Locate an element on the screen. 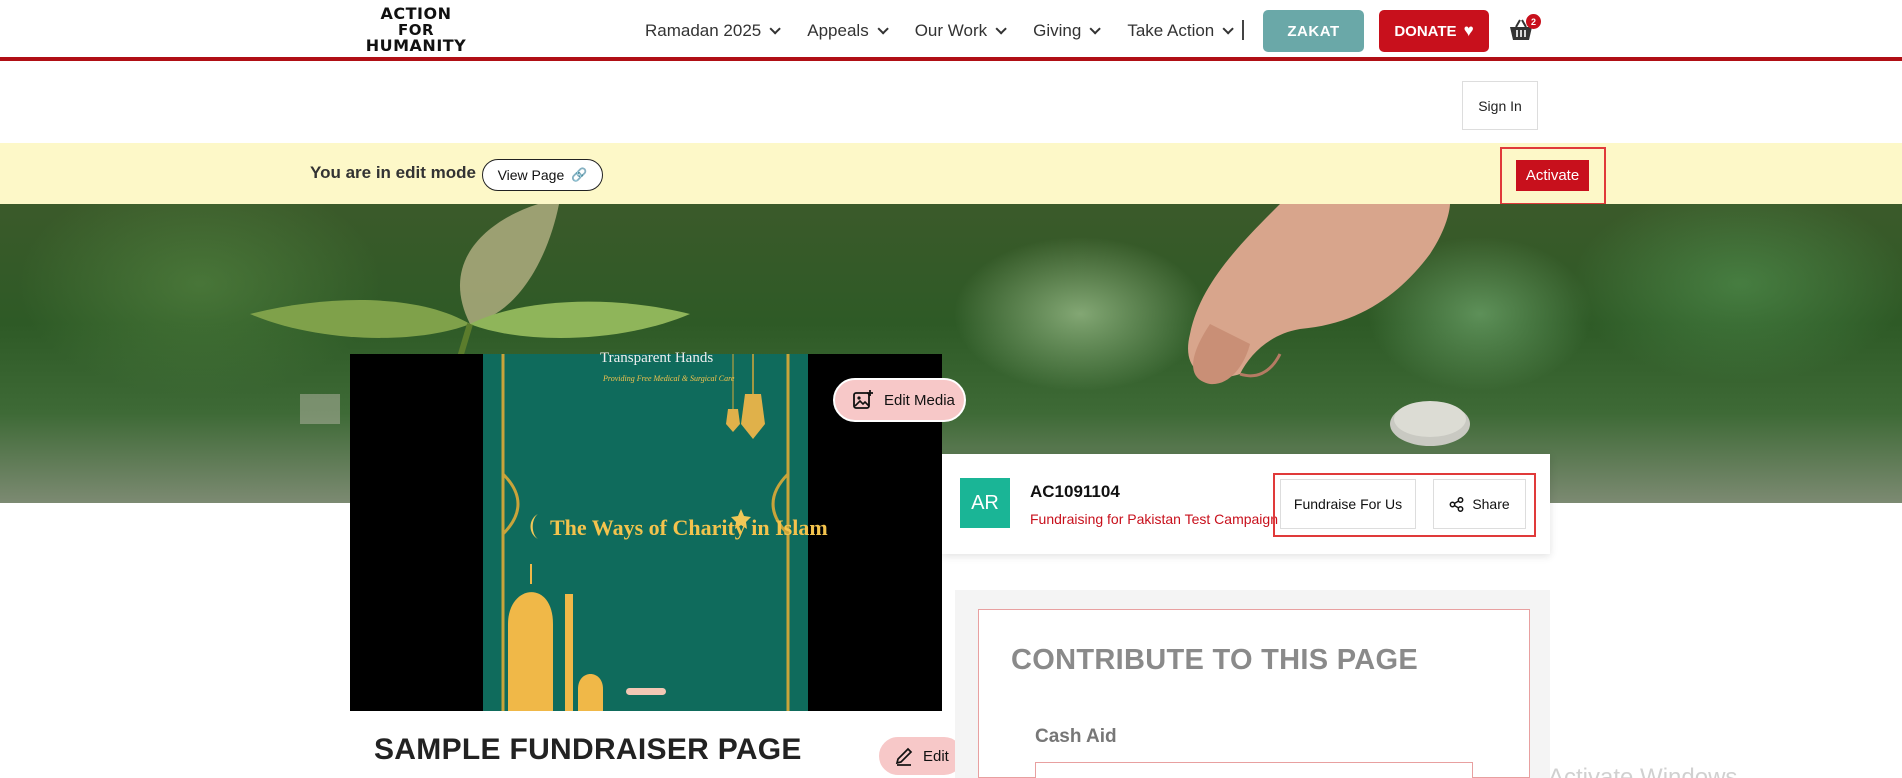 This screenshot has width=1902, height=778. zakat-label: ZAKAT is located at coordinates (1313, 31).